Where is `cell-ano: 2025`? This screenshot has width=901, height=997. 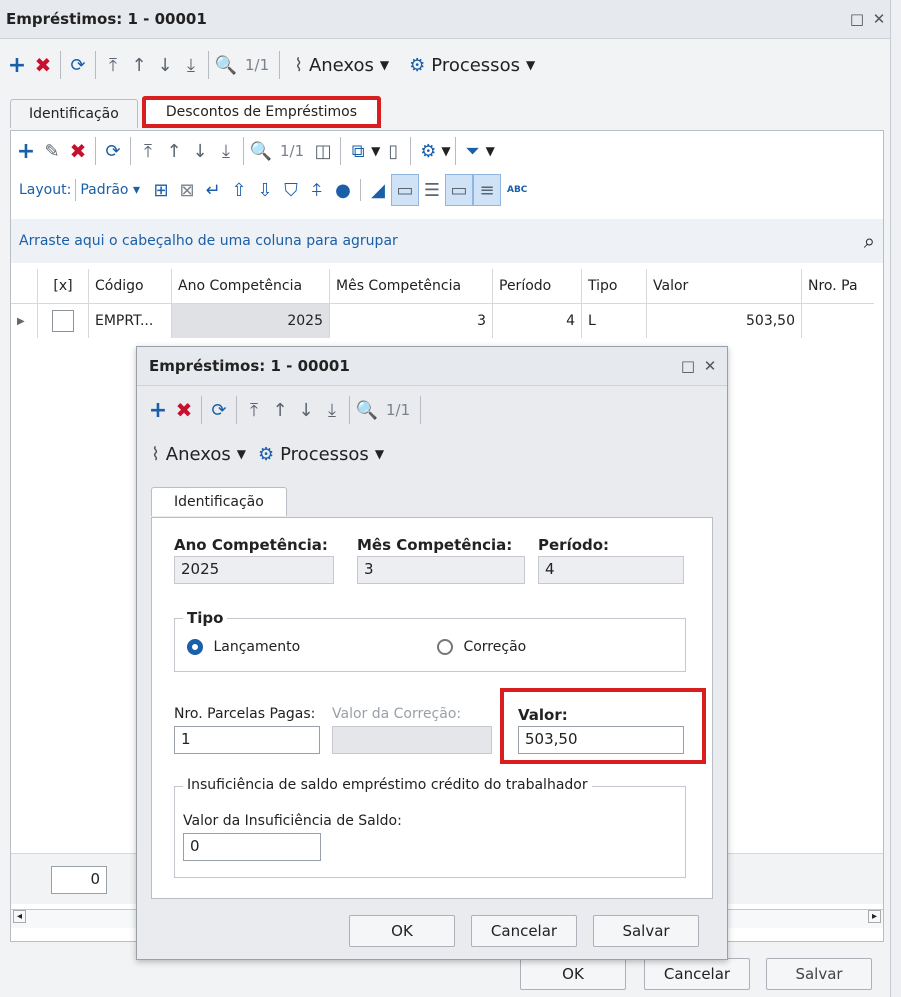
cell-ano: 2025 is located at coordinates (250, 320).